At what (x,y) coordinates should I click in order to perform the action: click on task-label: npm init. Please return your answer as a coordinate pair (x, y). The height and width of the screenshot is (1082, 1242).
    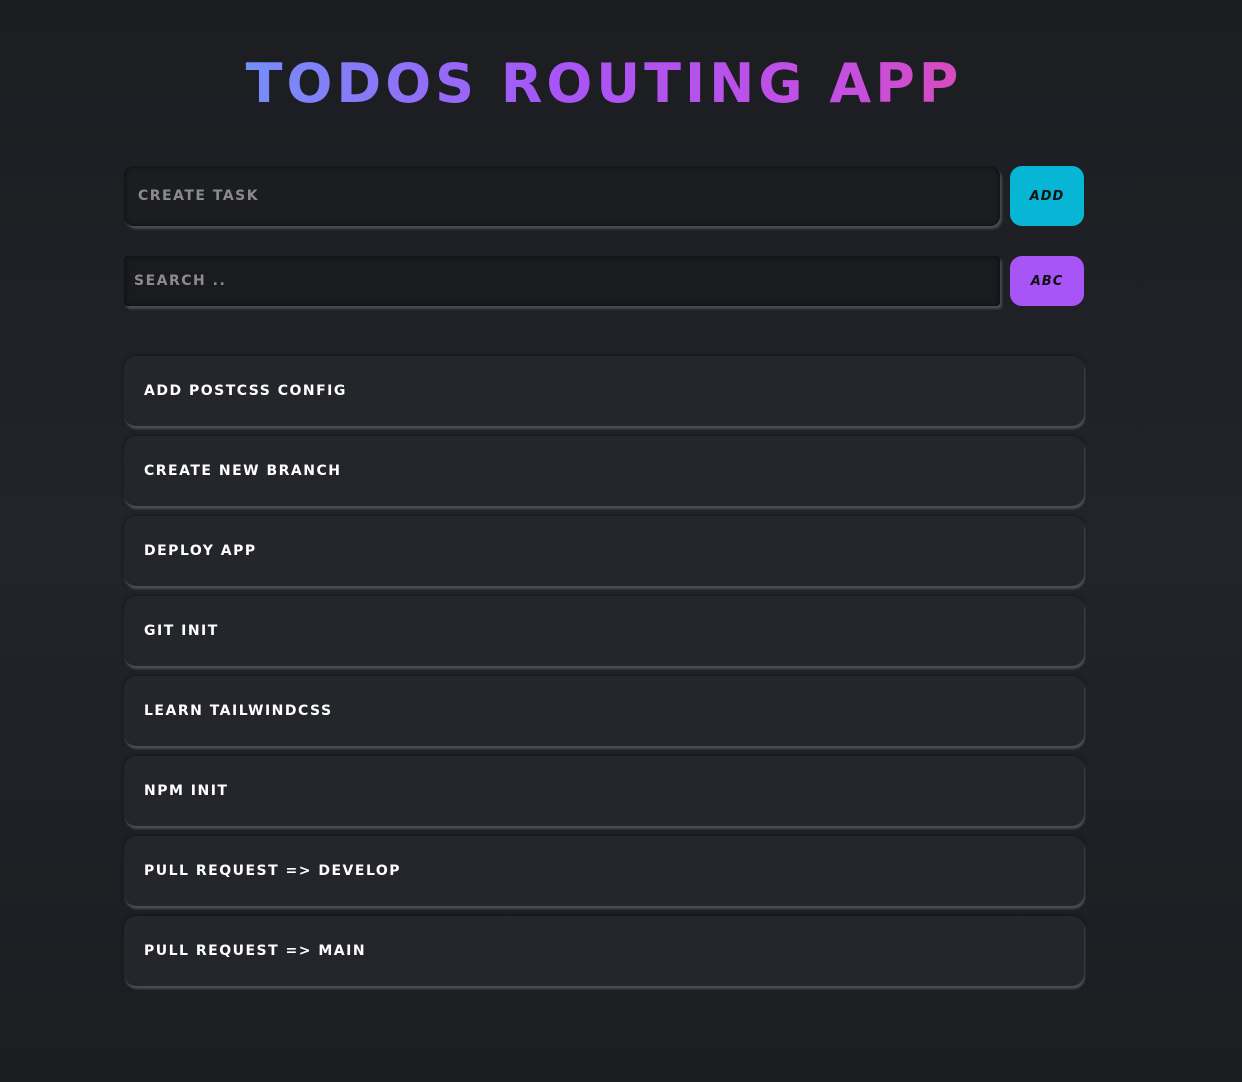
    Looking at the image, I should click on (186, 791).